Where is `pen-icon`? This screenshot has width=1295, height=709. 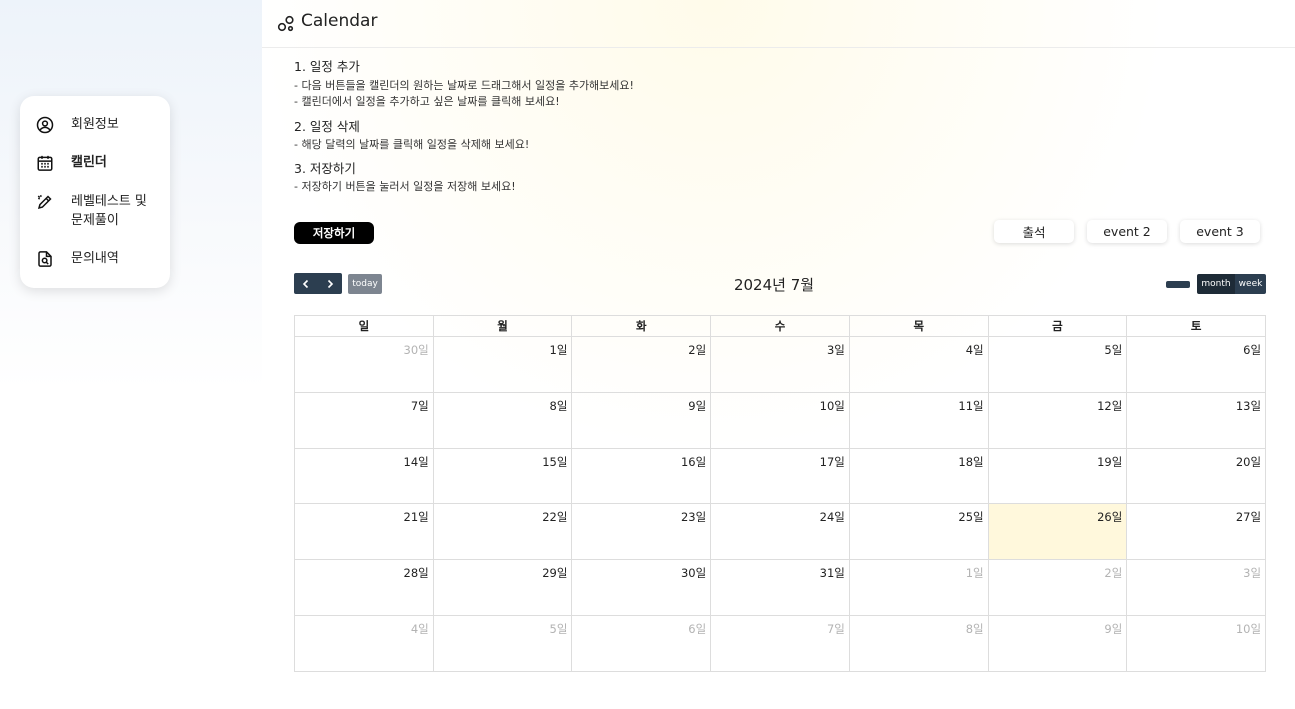 pen-icon is located at coordinates (45, 202).